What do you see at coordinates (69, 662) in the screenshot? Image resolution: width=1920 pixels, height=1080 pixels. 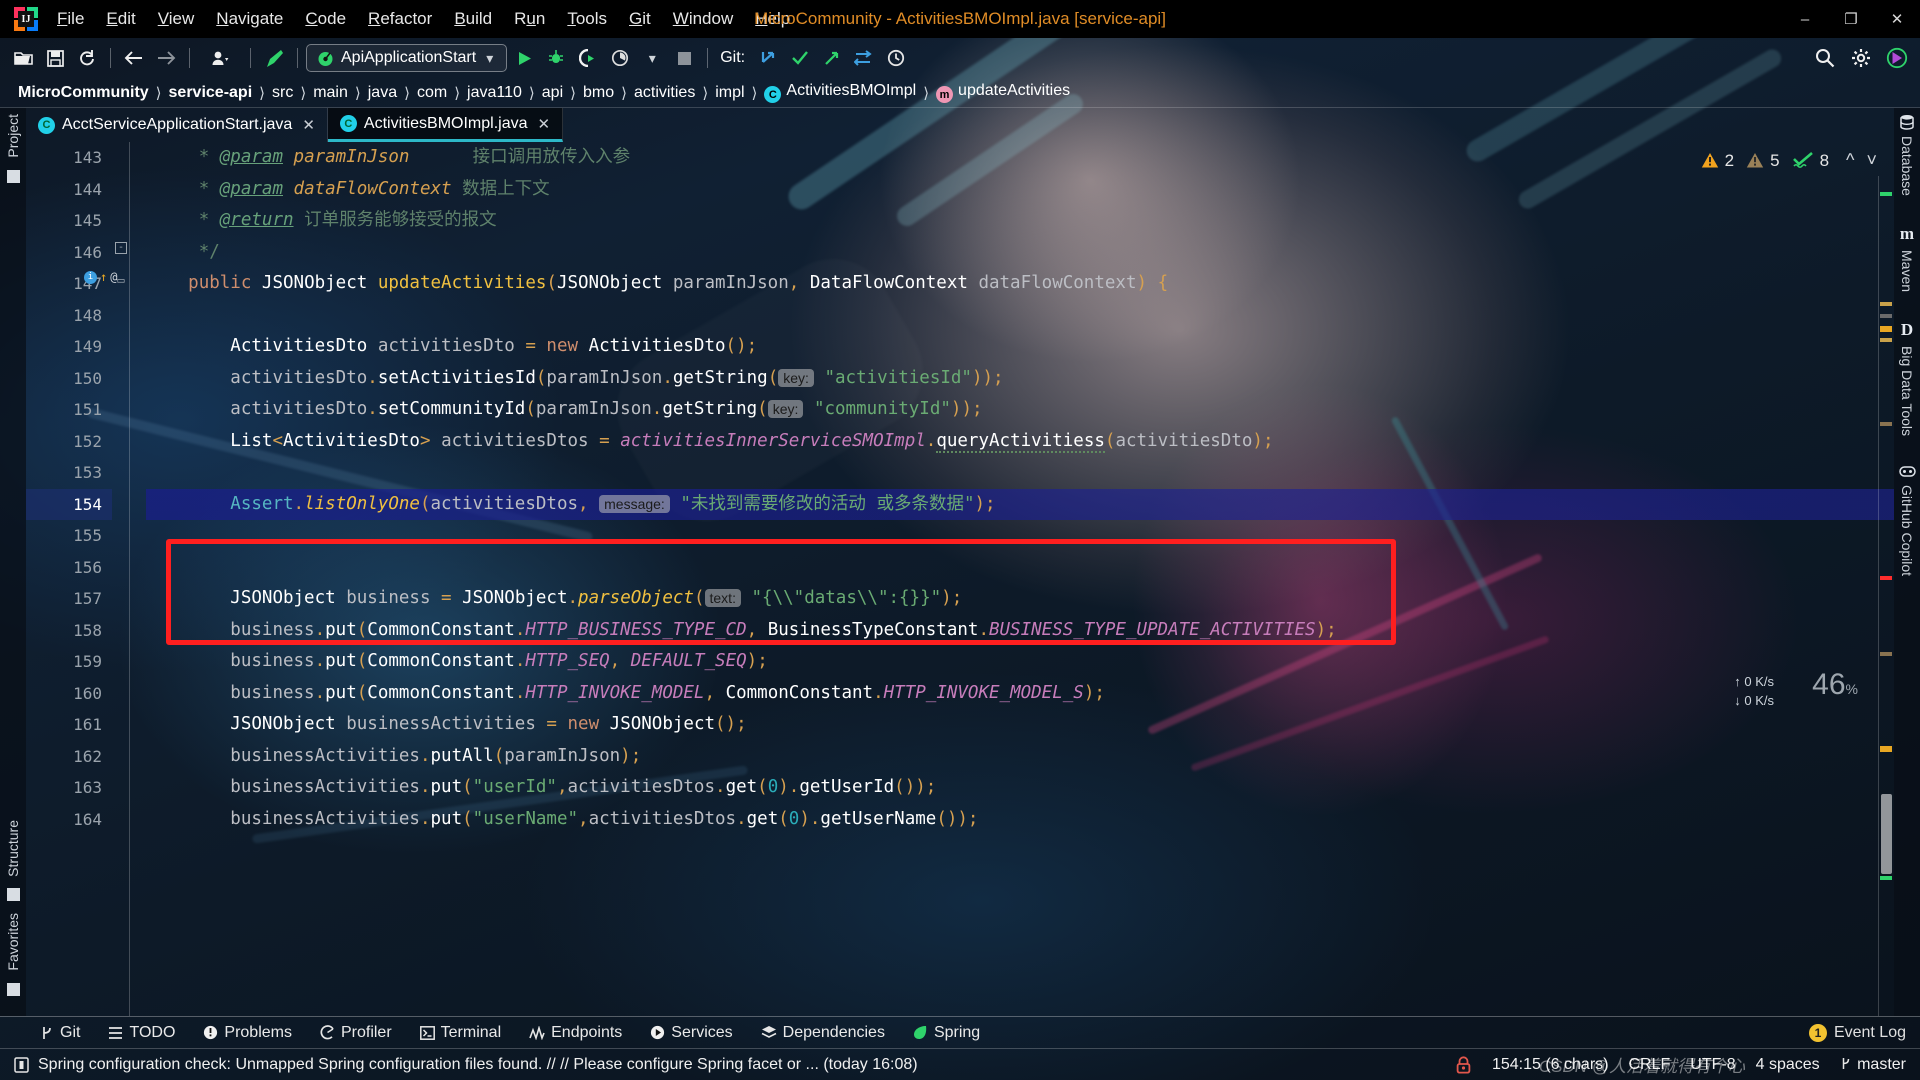 I see `line-number: 159` at bounding box center [69, 662].